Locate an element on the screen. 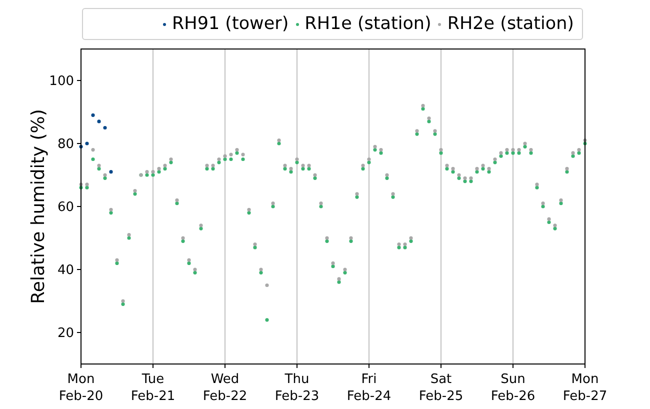 Image resolution: width=650 pixels, height=409 pixels. tick-label: Feb-26 is located at coordinates (513, 396).